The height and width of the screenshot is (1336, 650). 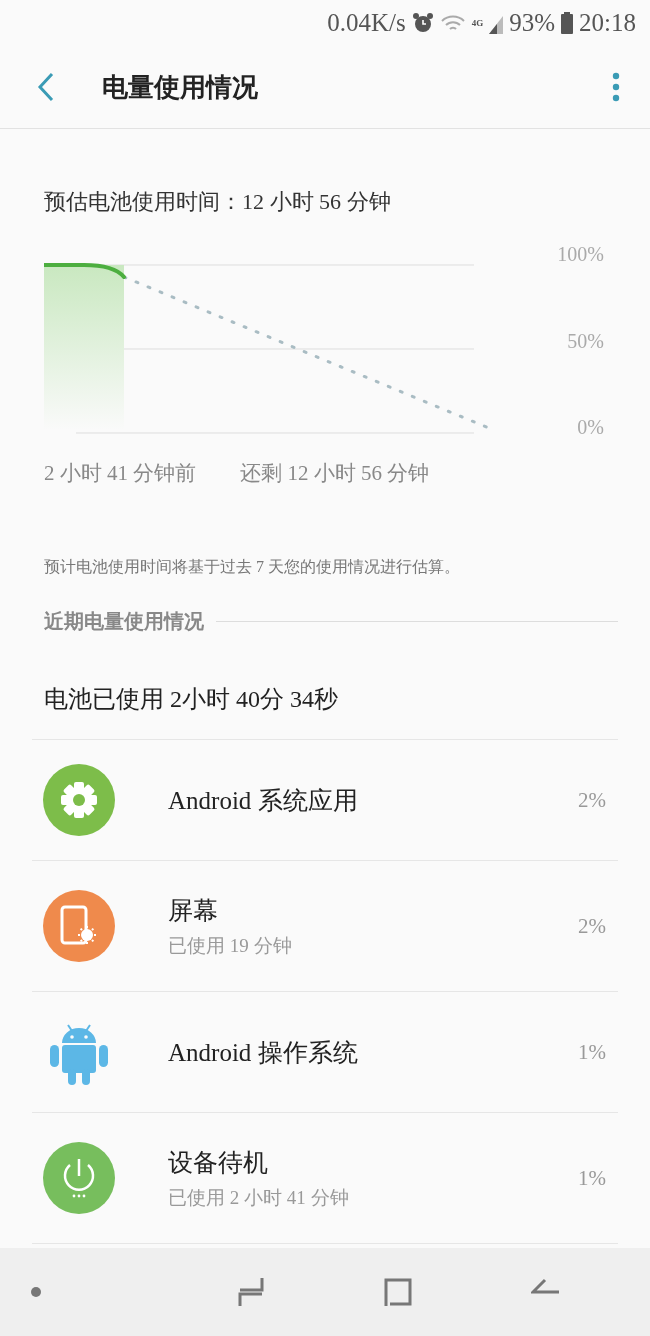 What do you see at coordinates (191, 699) in the screenshot?
I see `battery-used-text: 电池已使用 2小时 40分 34秒` at bounding box center [191, 699].